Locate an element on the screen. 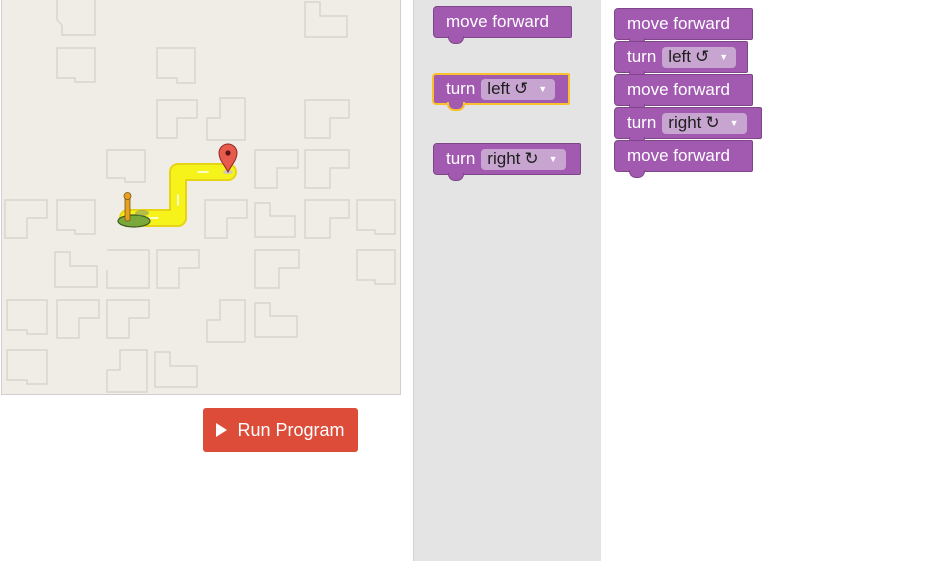 The image size is (932, 561). toolbox-turn-left-block: turn left ↺ ▼ is located at coordinates (501, 92).